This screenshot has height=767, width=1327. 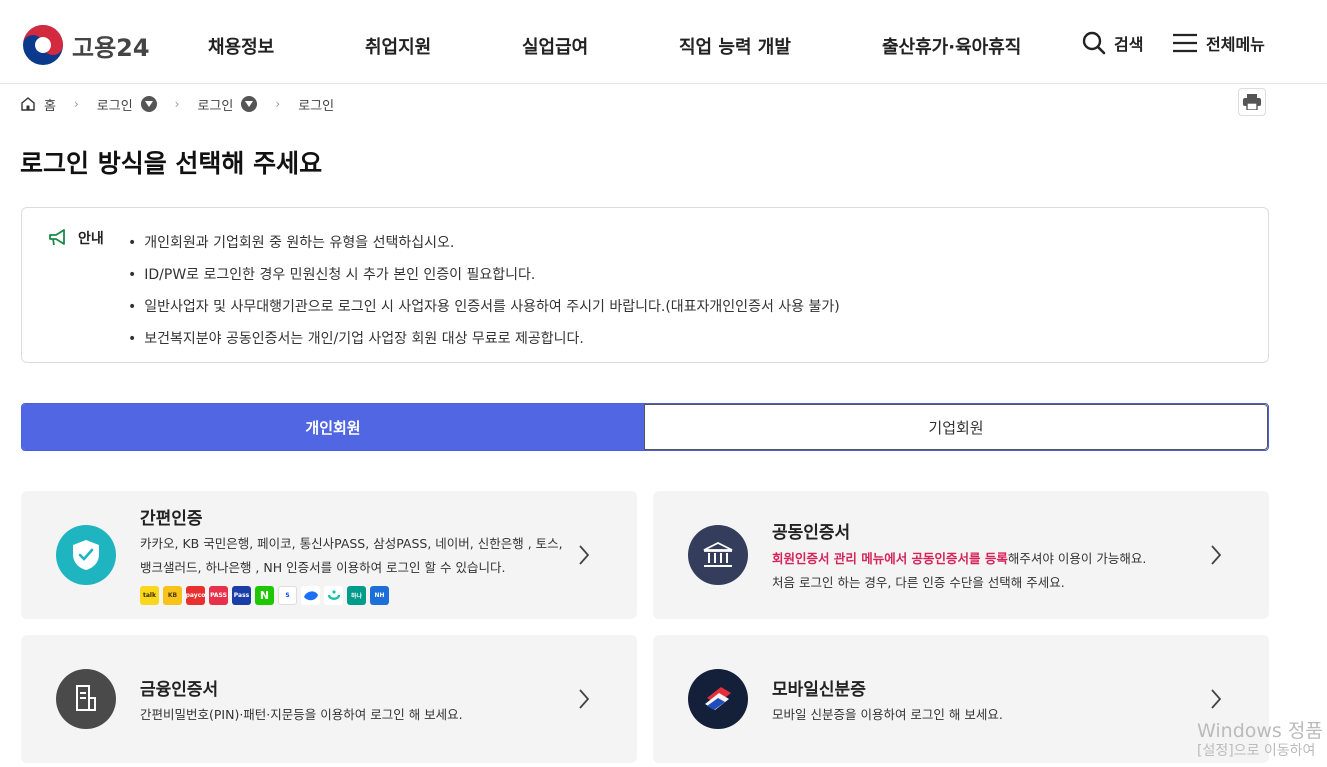 I want to click on printer-icon, so click(x=1252, y=102).